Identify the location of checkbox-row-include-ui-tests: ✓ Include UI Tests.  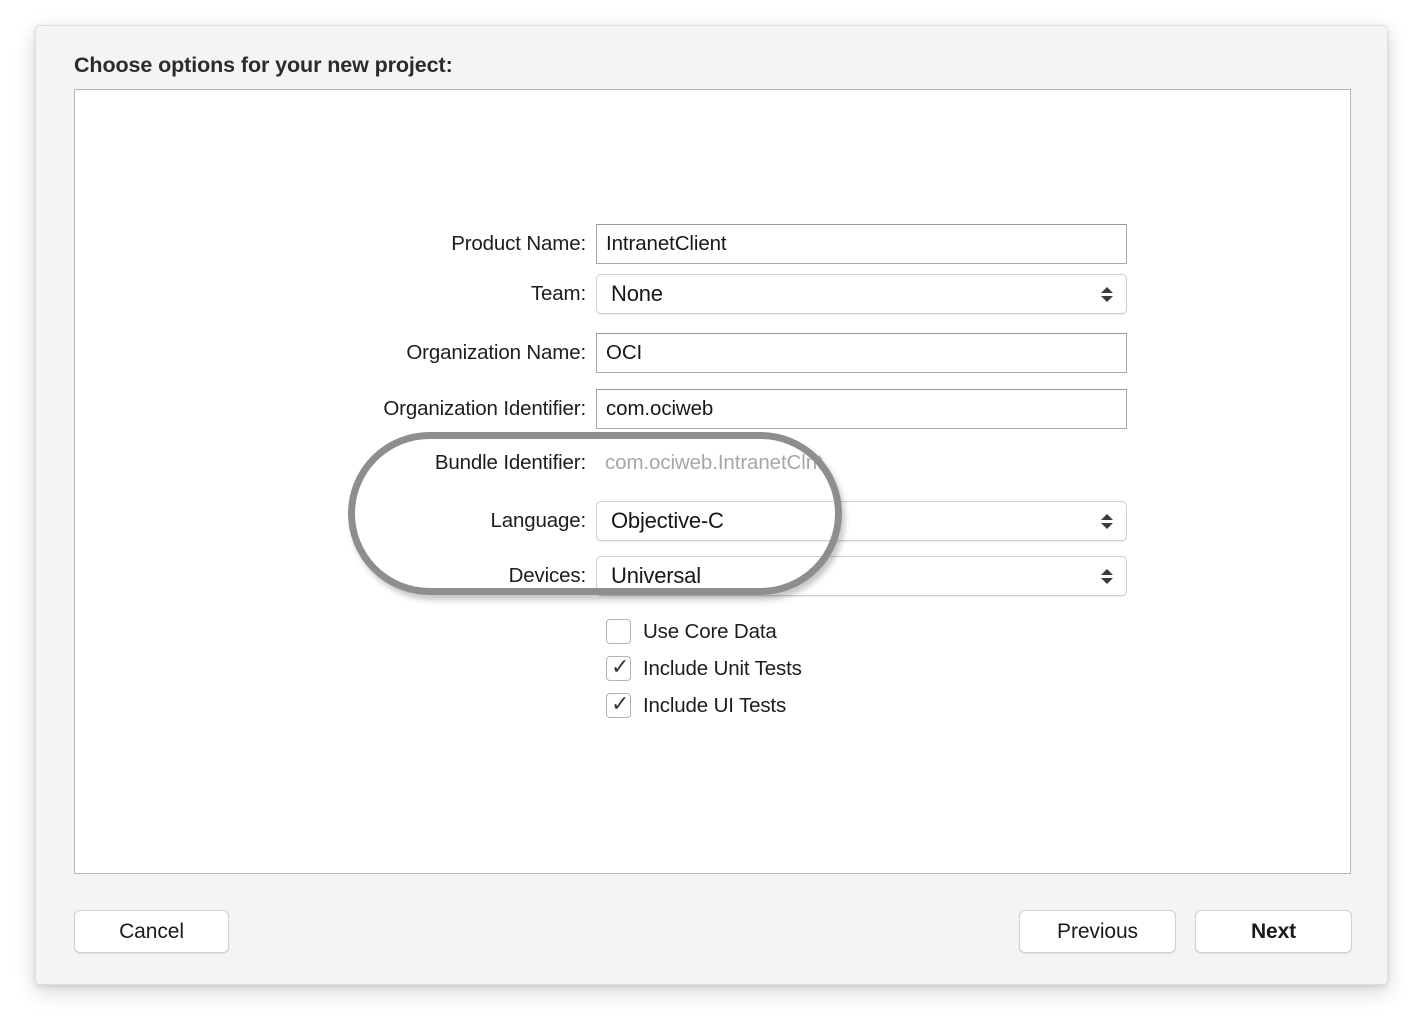
(696, 705).